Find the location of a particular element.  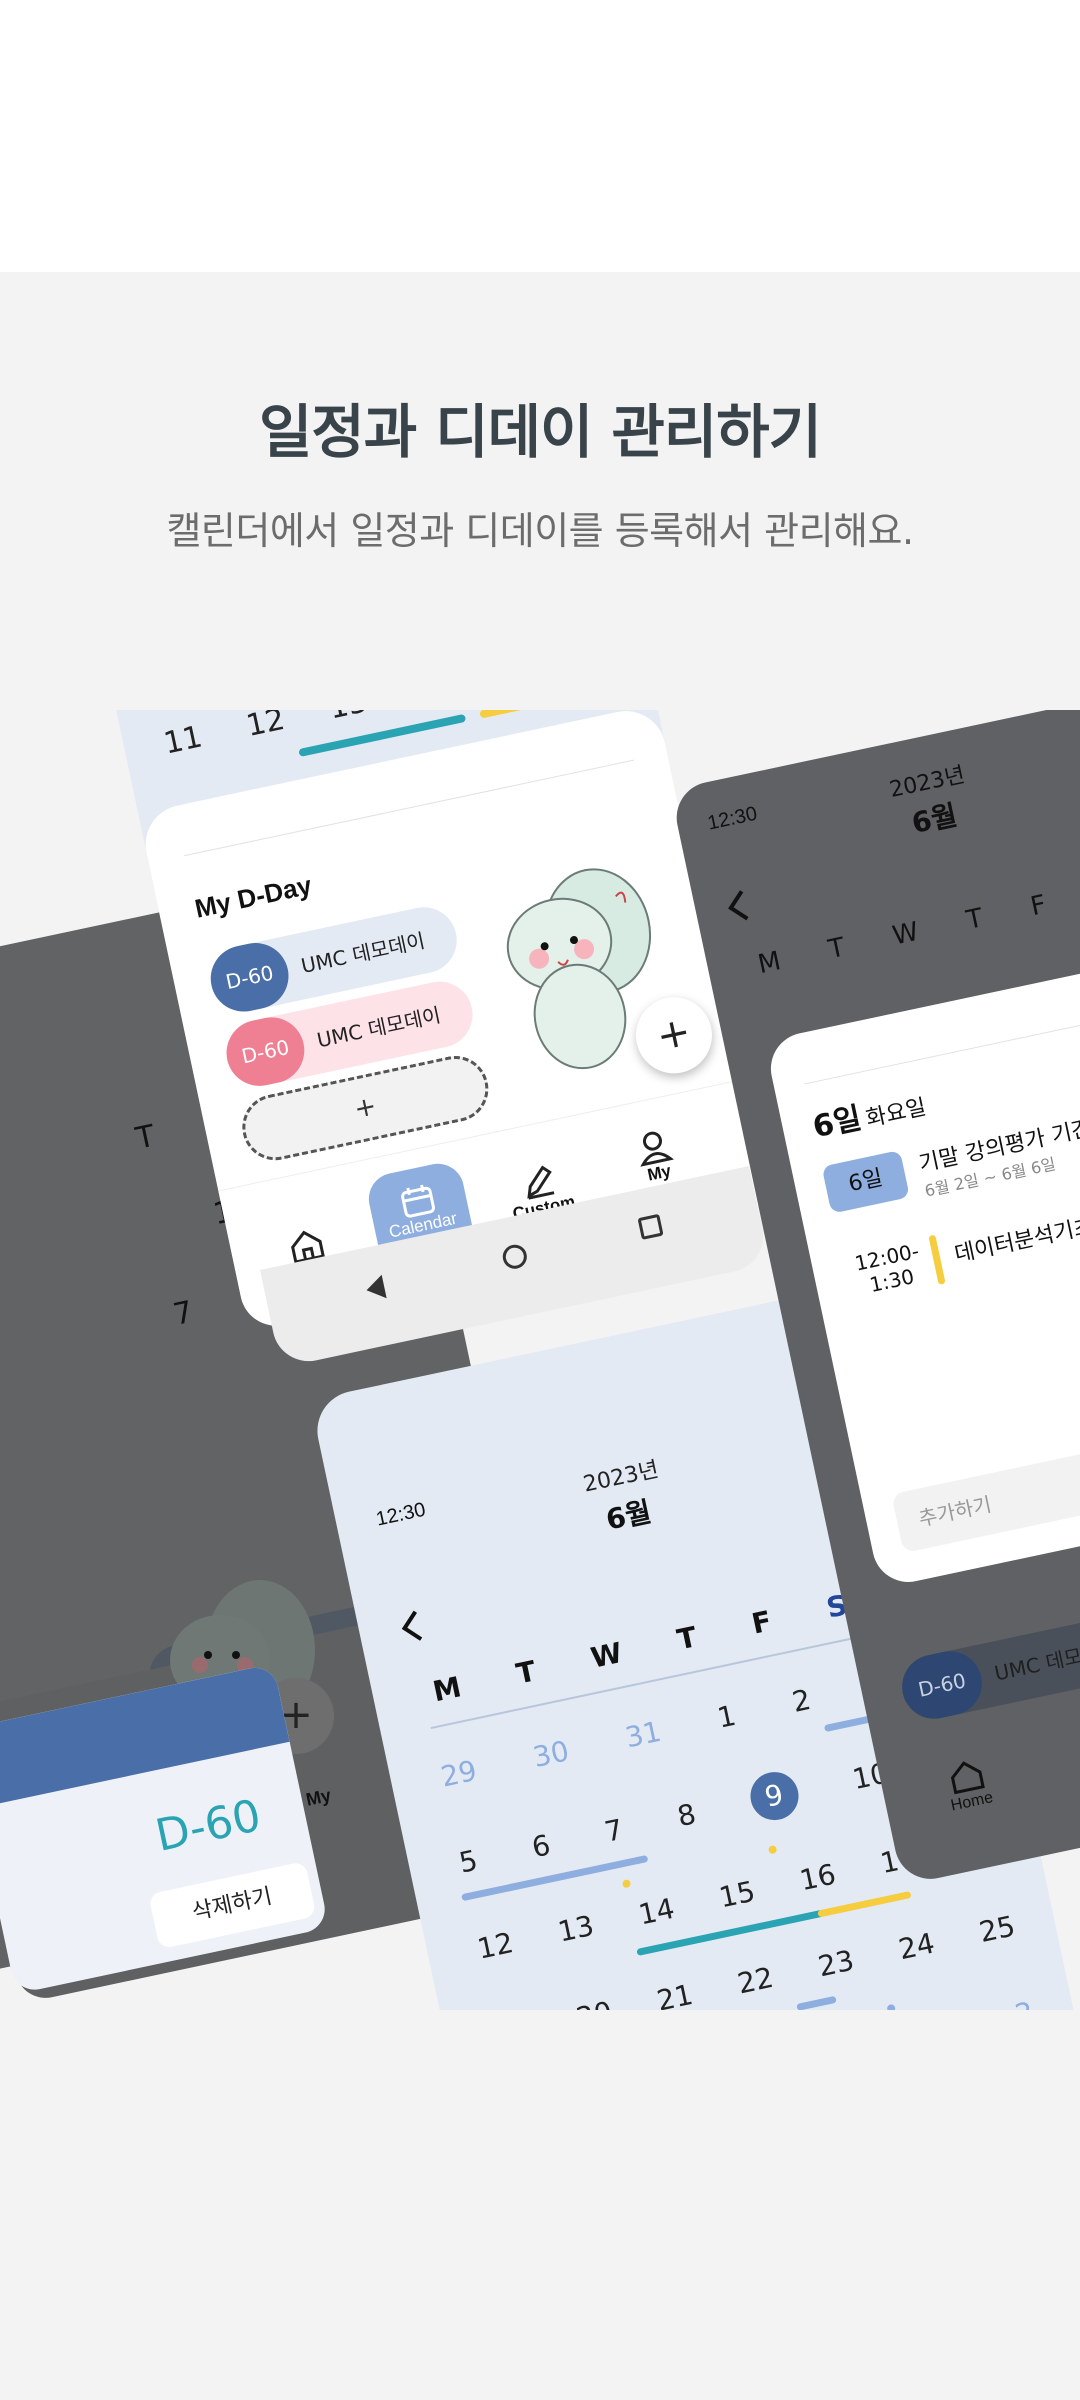

nav-my-label: My is located at coordinates (659, 1173).